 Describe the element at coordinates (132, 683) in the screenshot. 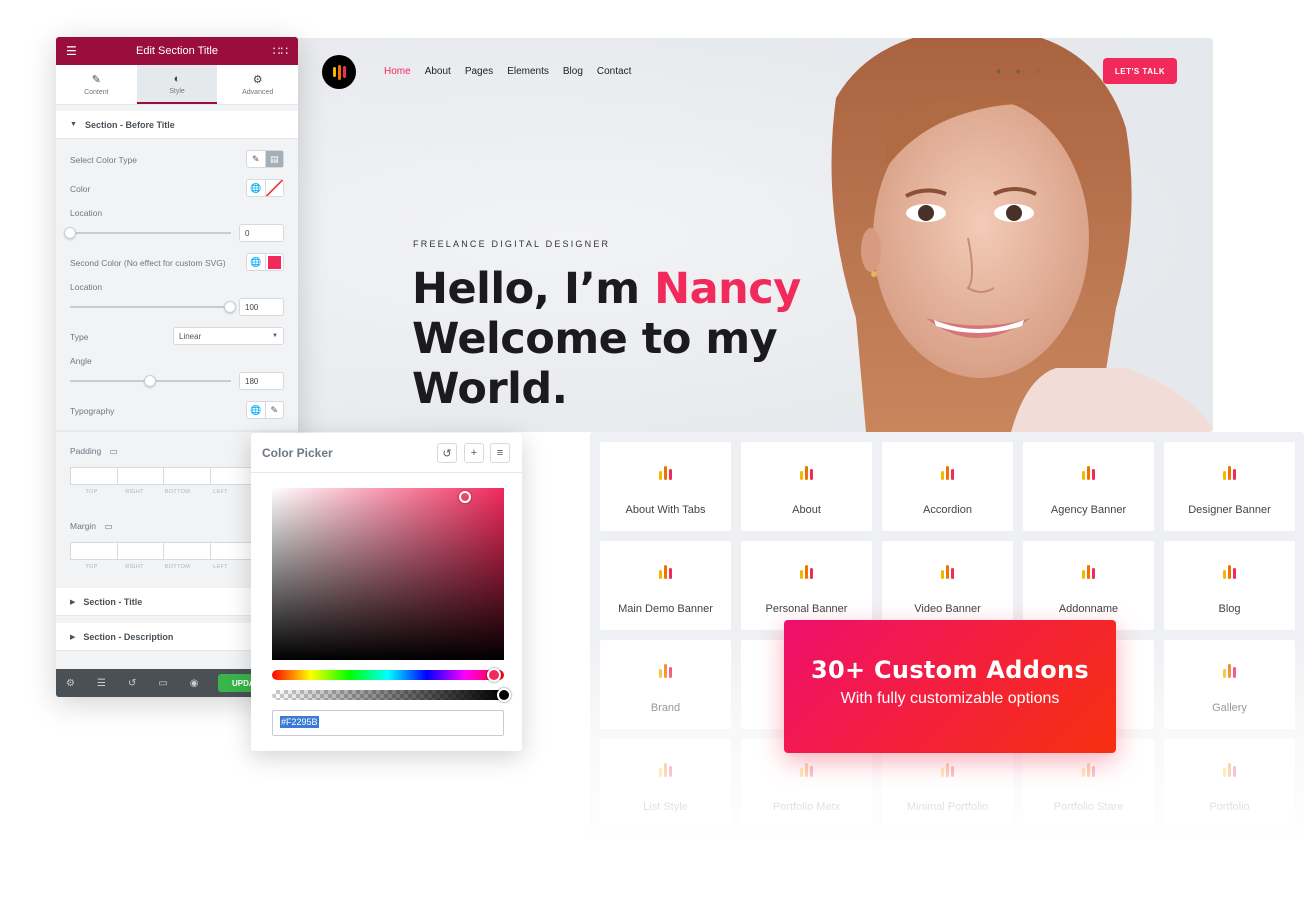

I see `history-icon: ↺` at that location.